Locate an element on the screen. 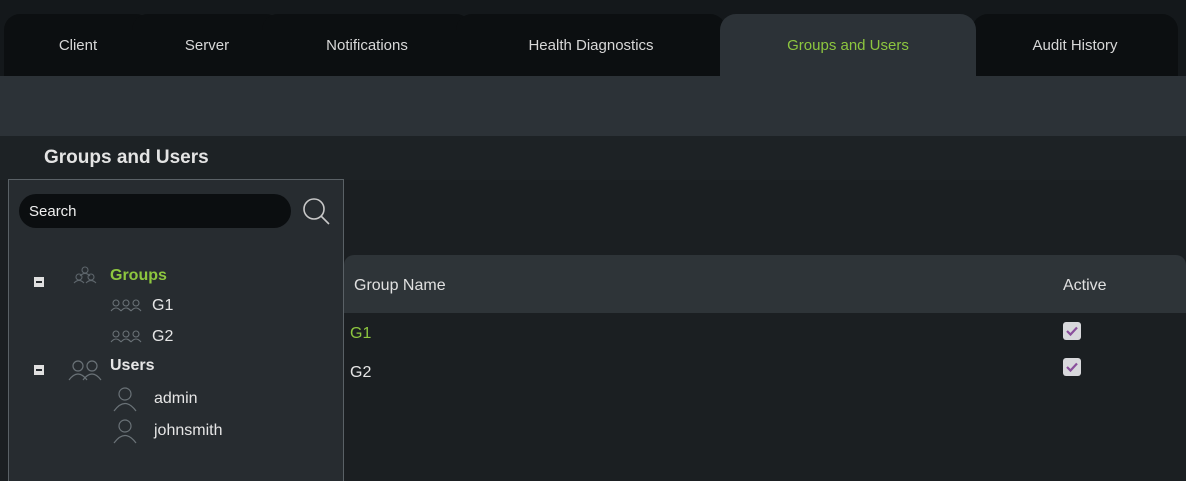  group-name-cell: G1 is located at coordinates (361, 333).